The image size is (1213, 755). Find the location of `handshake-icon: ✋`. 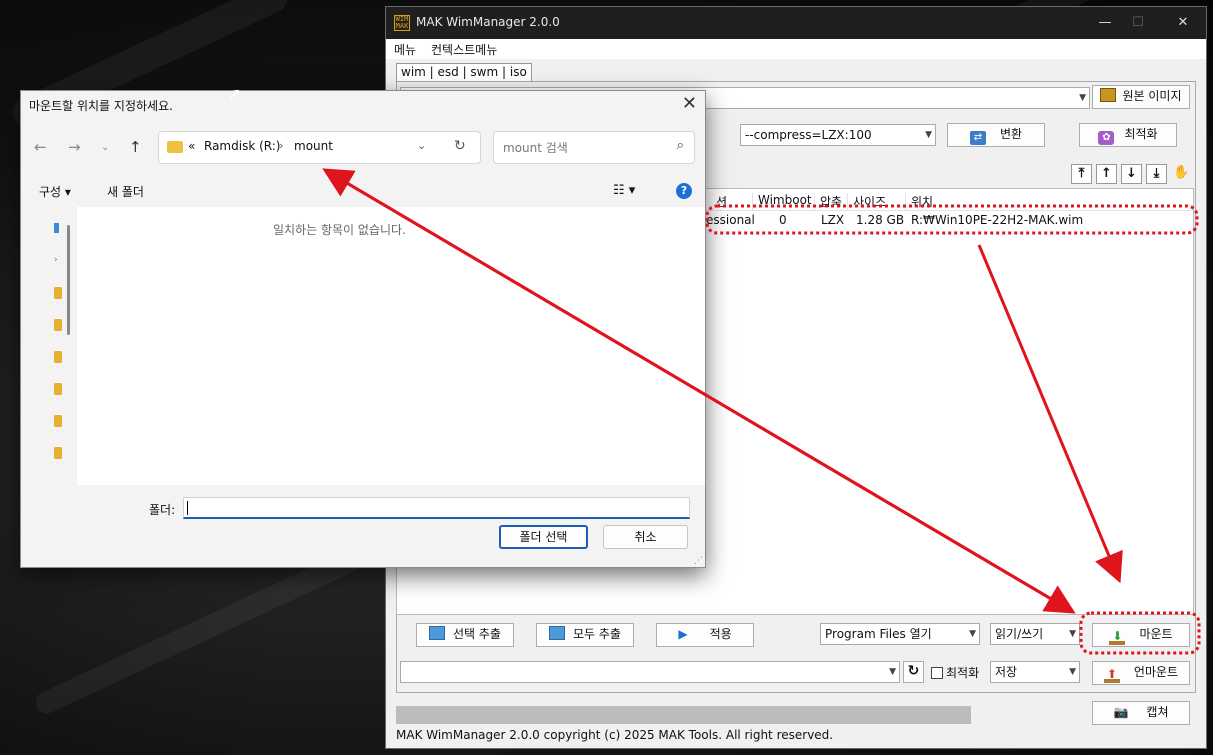

handshake-icon: ✋ is located at coordinates (1181, 172).